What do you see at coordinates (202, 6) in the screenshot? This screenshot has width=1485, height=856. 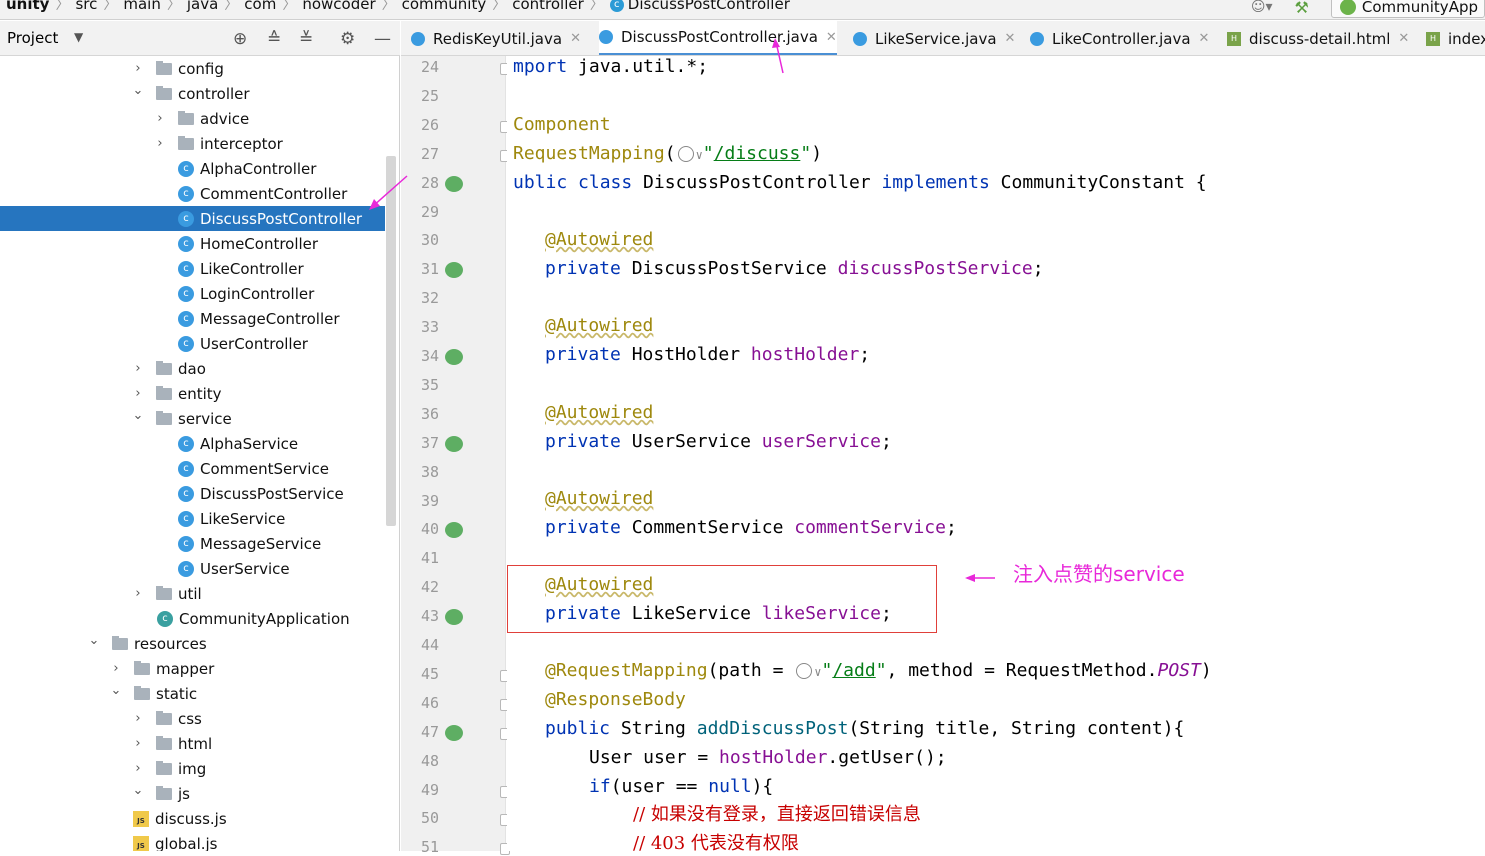 I see `breadcrumb-item: java` at bounding box center [202, 6].